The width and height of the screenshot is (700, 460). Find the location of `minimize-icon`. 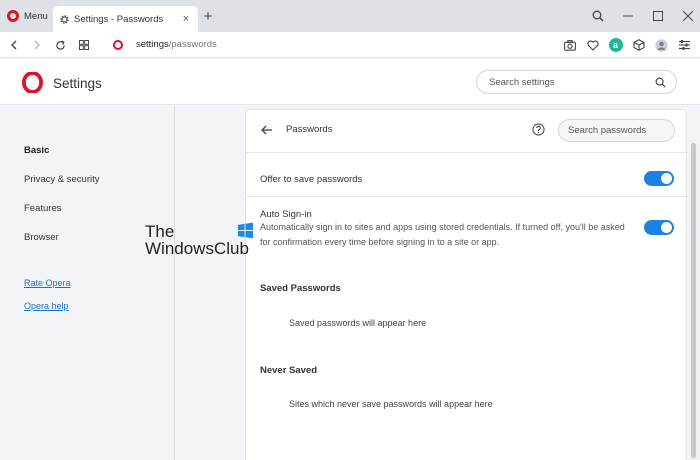

minimize-icon is located at coordinates (628, 16).